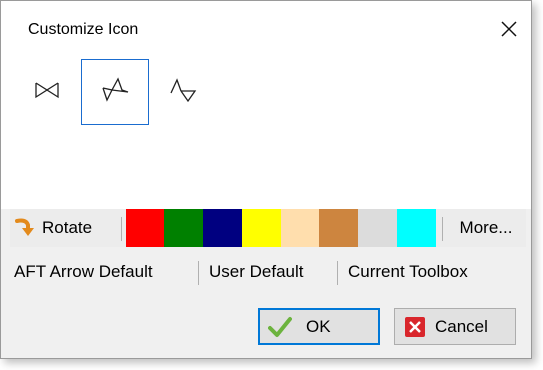  I want to click on cancel-x-icon, so click(415, 326).